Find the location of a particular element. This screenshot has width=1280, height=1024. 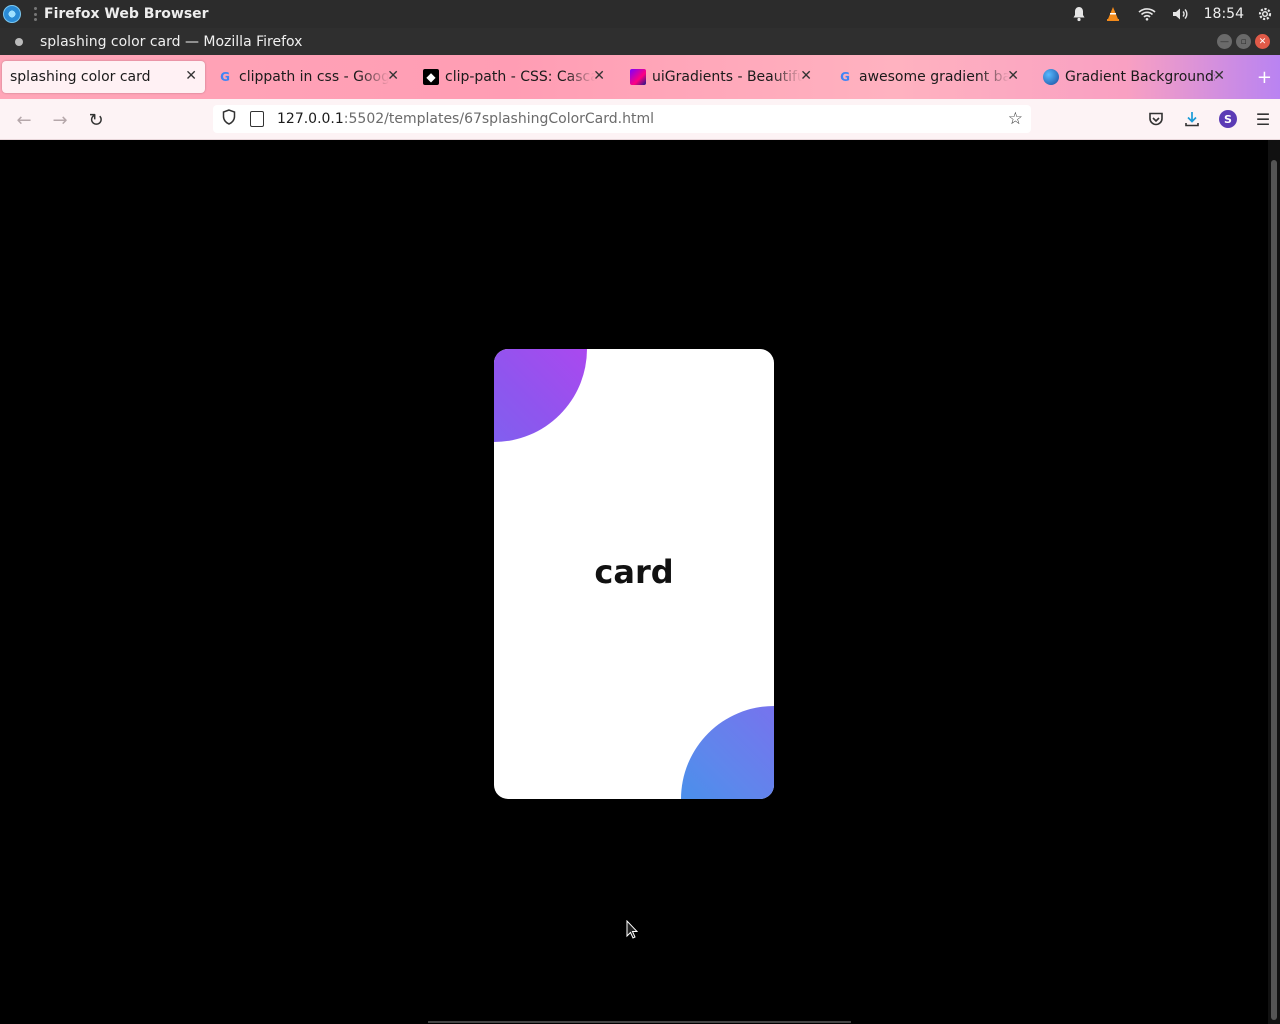

gradient-blob-top-left is located at coordinates (540, 395).